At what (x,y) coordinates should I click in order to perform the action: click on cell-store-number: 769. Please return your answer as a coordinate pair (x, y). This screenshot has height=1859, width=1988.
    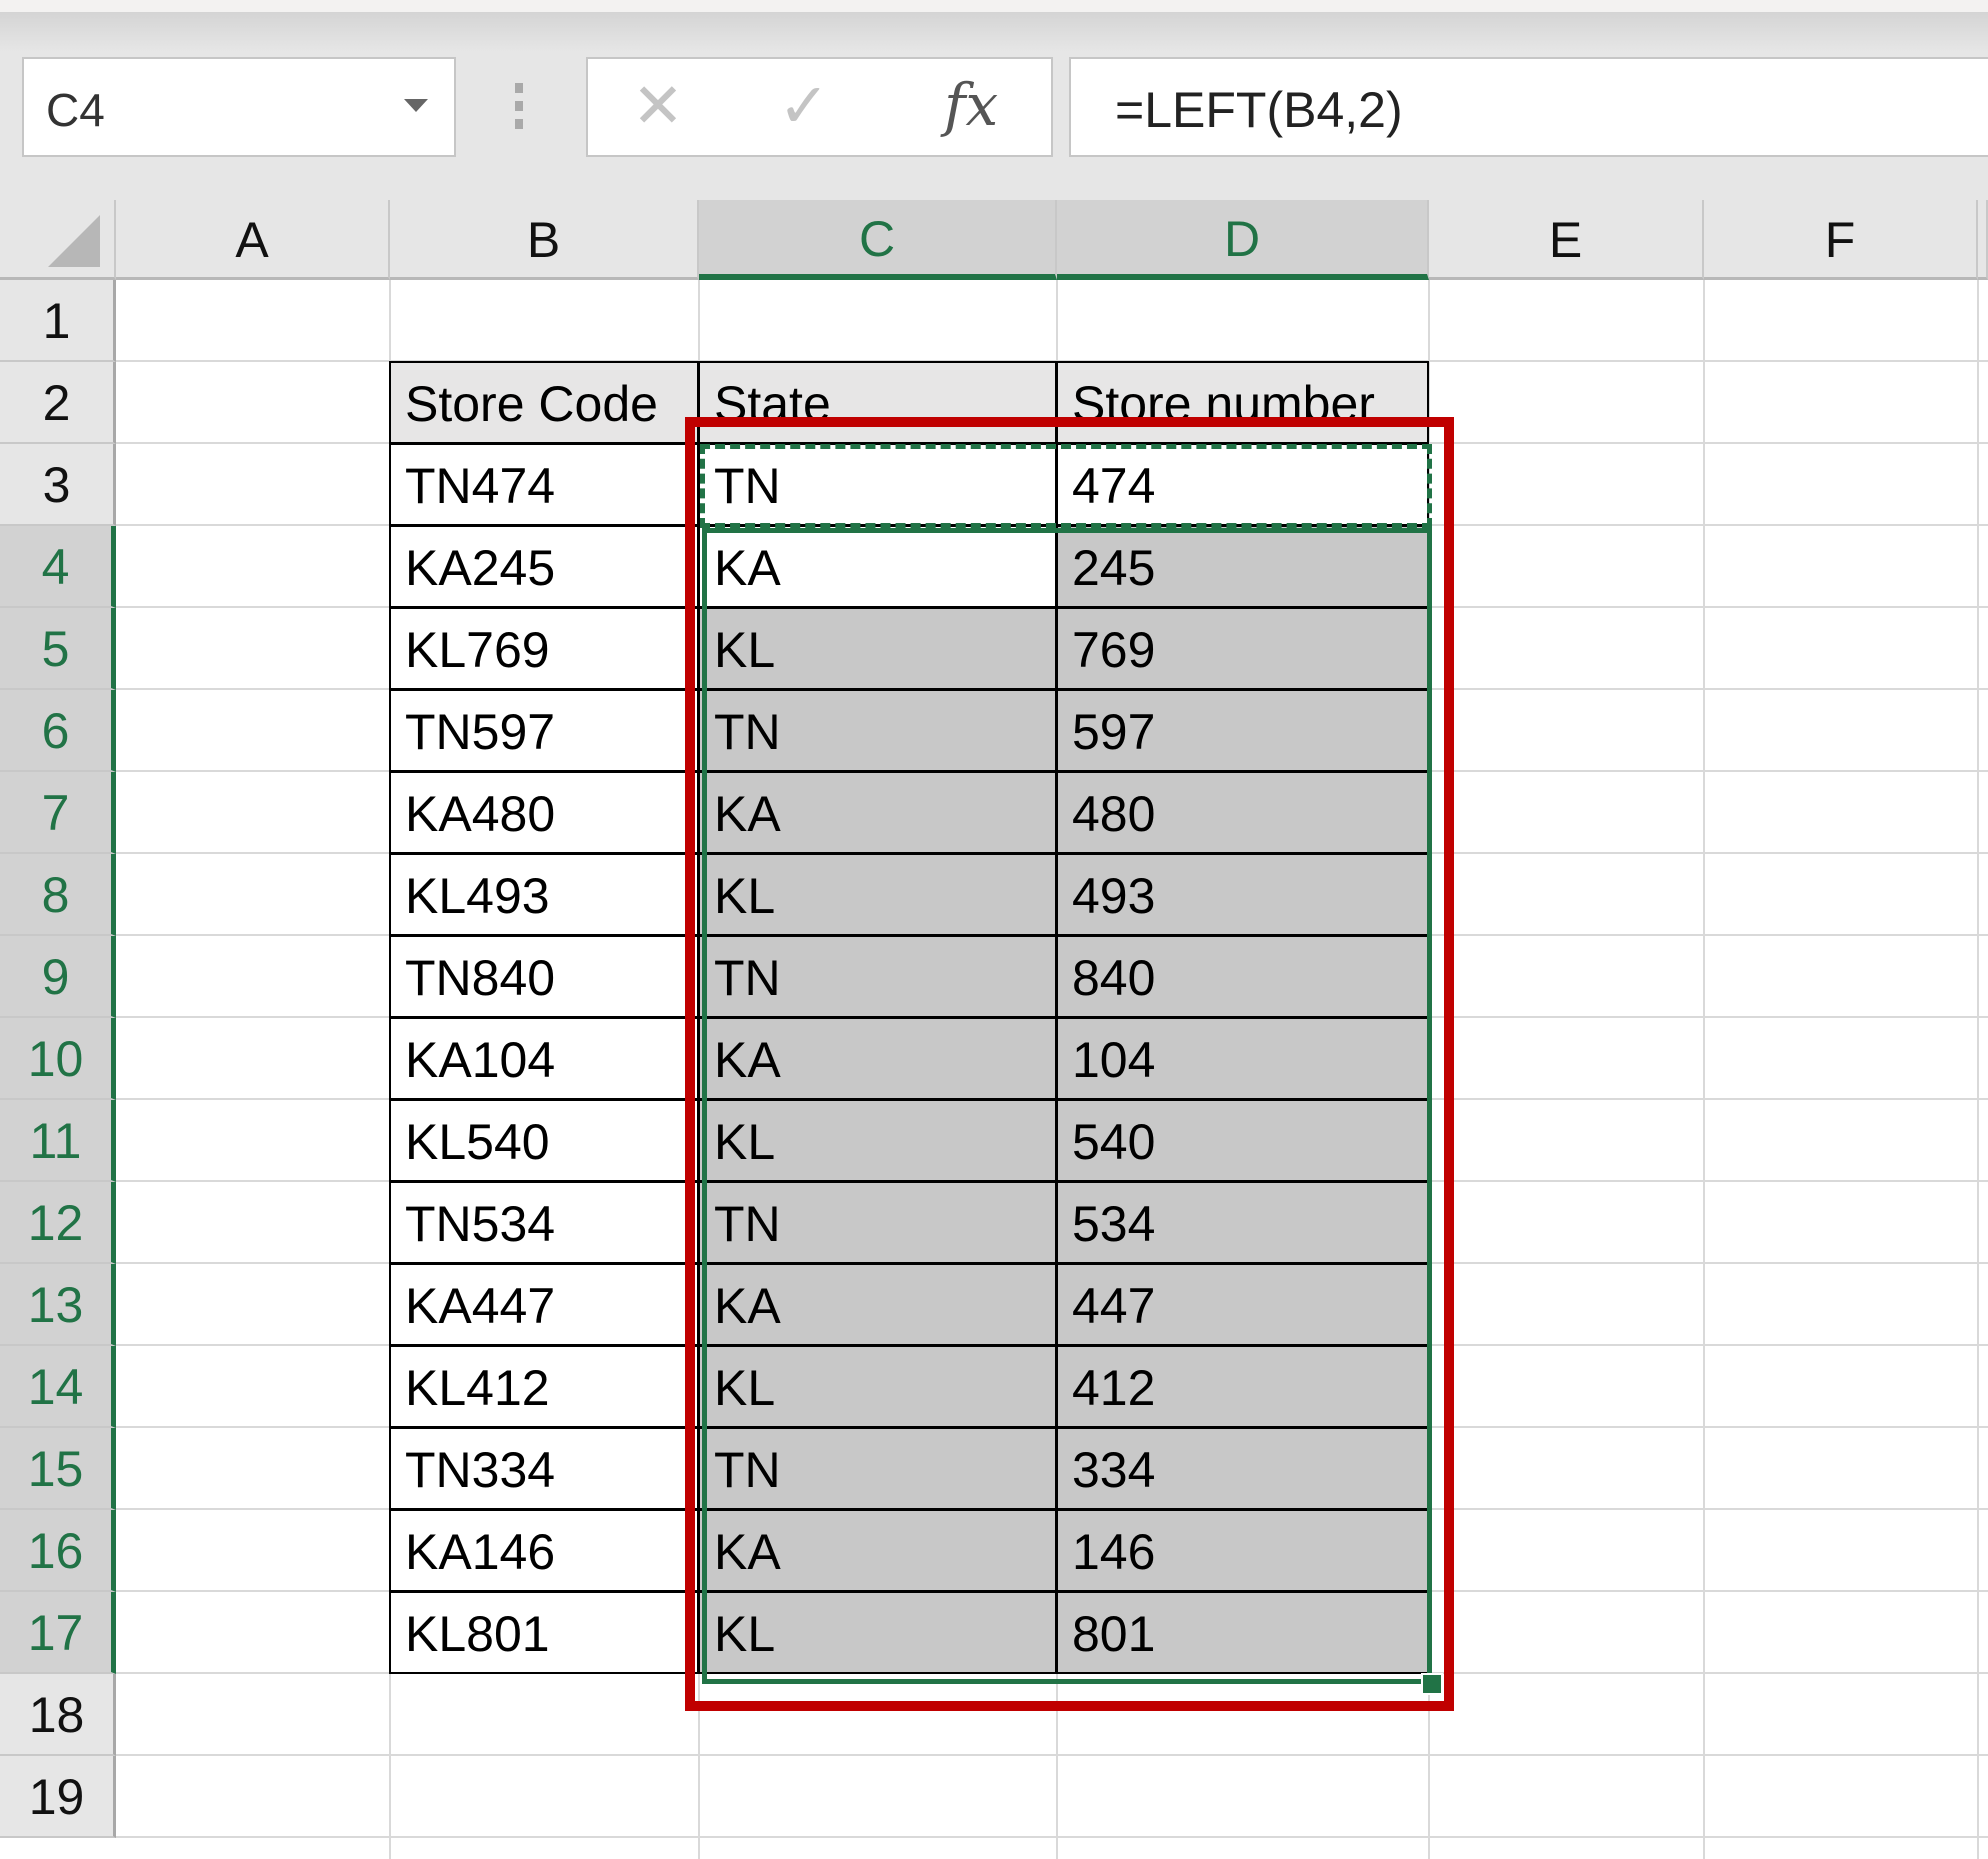
    Looking at the image, I should click on (1242, 648).